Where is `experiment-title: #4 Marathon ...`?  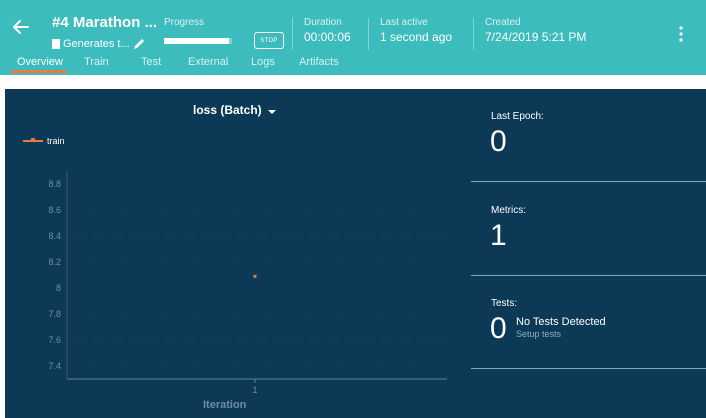
experiment-title: #4 Marathon ... is located at coordinates (105, 22).